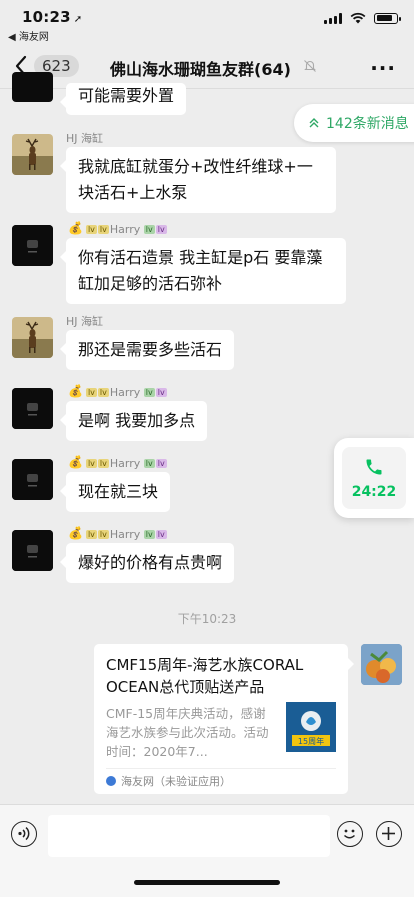 Image resolution: width=414 pixels, height=897 pixels. Describe the element at coordinates (205, 676) in the screenshot. I see `card-title: CMF15周年-海艺水族CORAL OCEAN总代顶贴送产品` at that location.